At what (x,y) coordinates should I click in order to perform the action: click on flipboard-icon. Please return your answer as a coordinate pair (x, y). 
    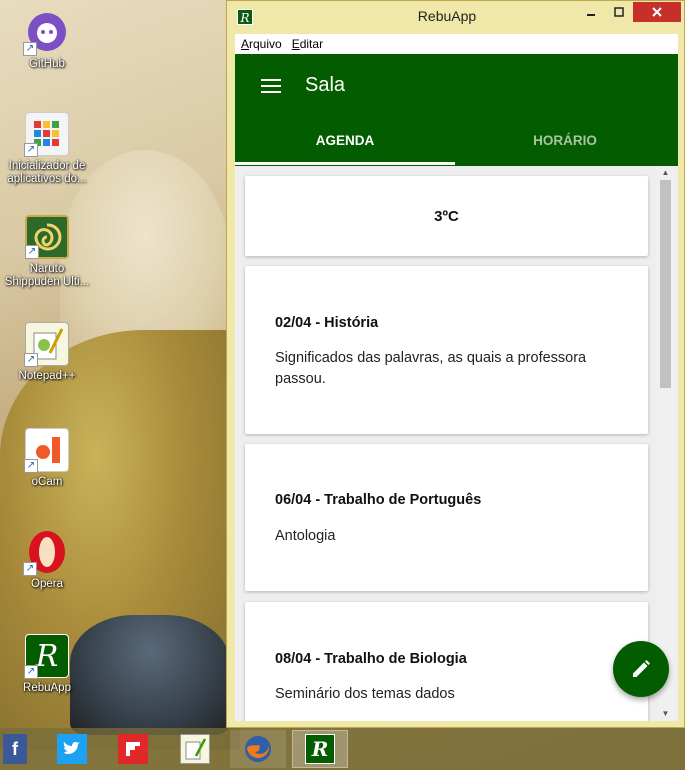
    Looking at the image, I should click on (133, 749).